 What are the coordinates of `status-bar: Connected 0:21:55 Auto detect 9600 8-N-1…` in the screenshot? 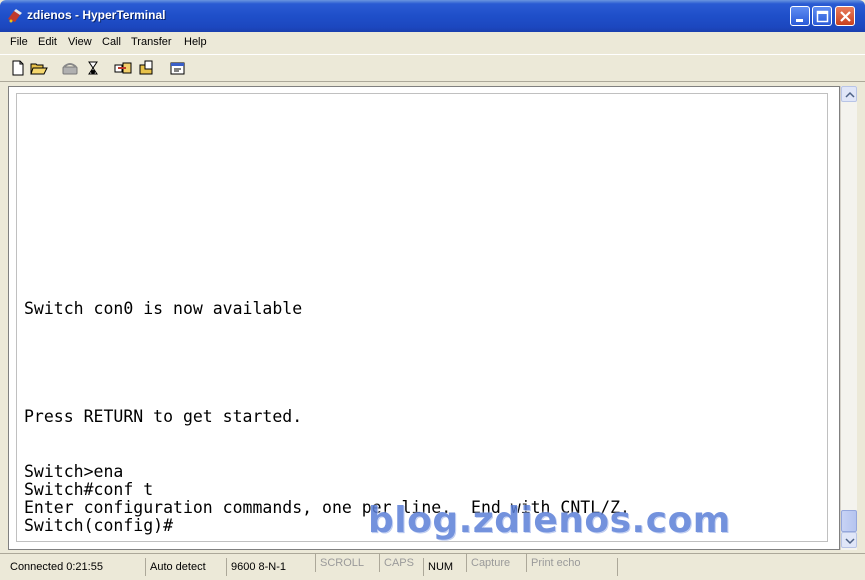 It's located at (432, 566).